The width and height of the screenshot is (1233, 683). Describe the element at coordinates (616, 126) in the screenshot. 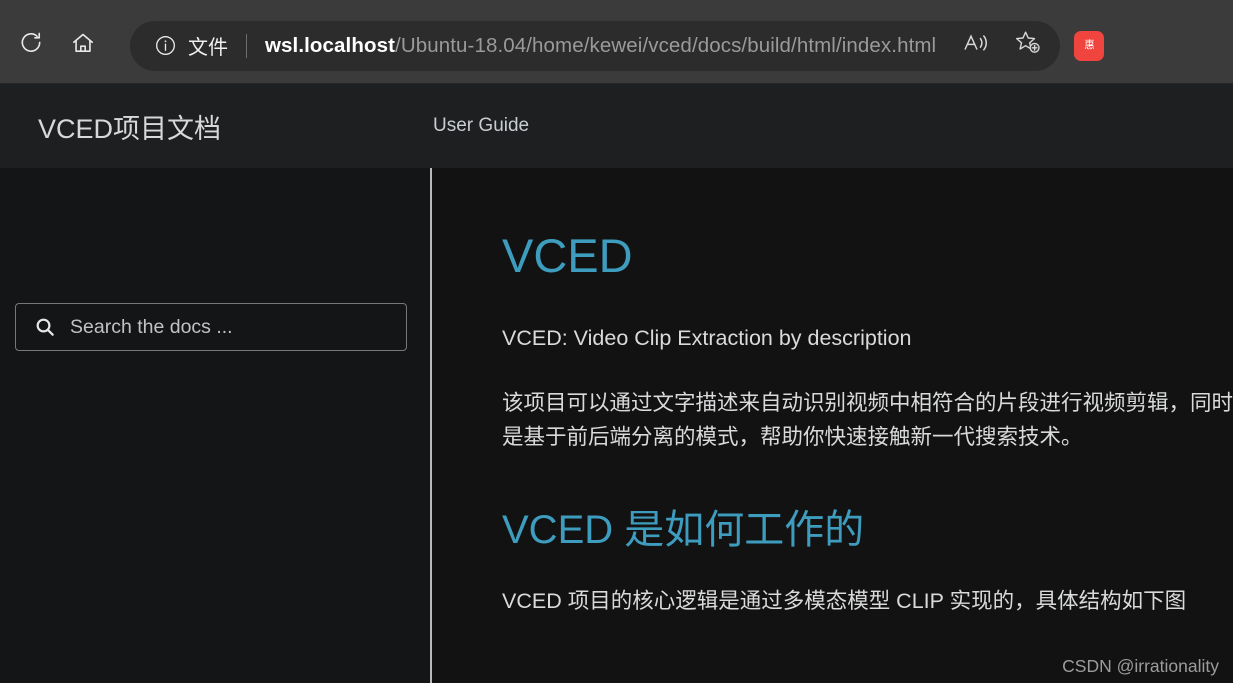

I see `site-header: VCED项目文档 User Guide` at that location.